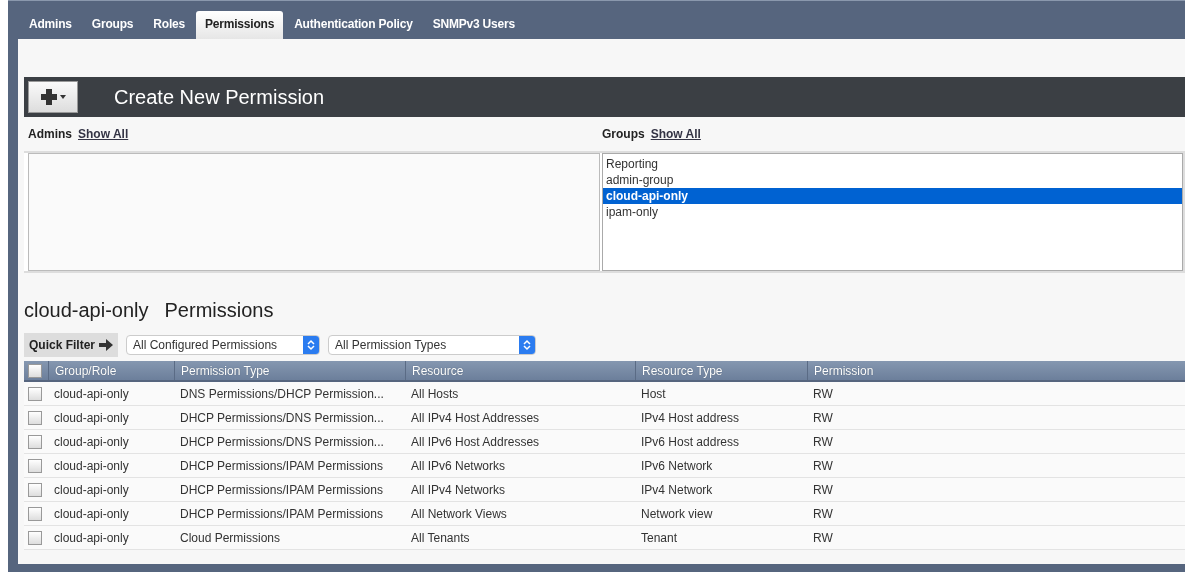  Describe the element at coordinates (230, 538) in the screenshot. I see `table-cell-text: Cloud Permissions` at that location.